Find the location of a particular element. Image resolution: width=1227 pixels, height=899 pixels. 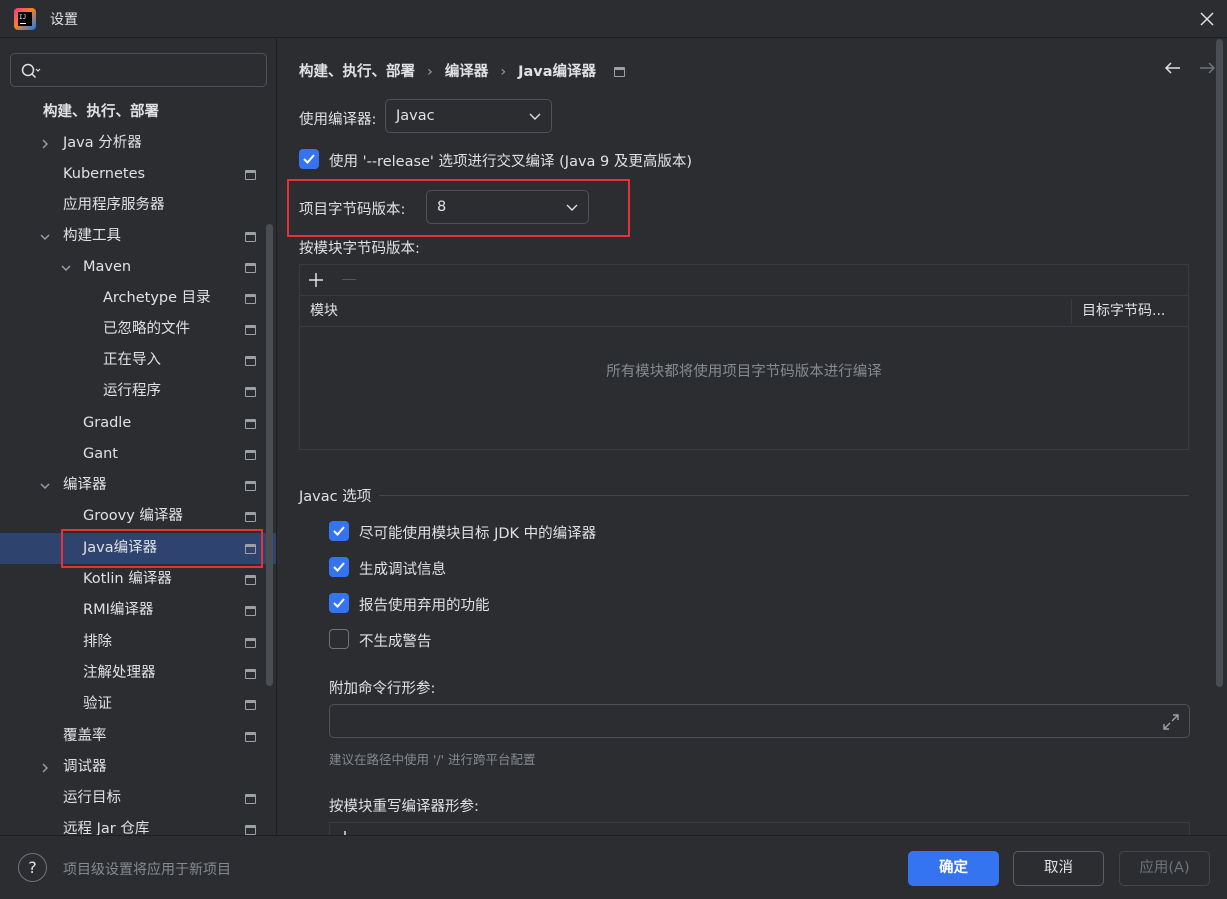

sidebar-item-groovy-compiler: Groovy 编译器 is located at coordinates (138, 516).